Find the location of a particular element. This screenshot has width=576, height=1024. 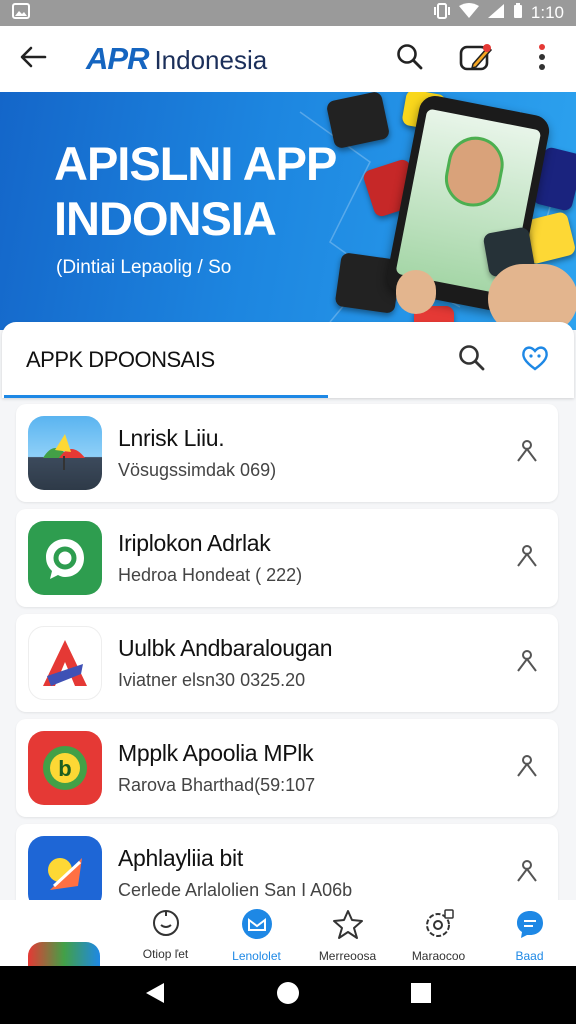

nav-item-settings: Maraocoo is located at coordinates (438, 933).